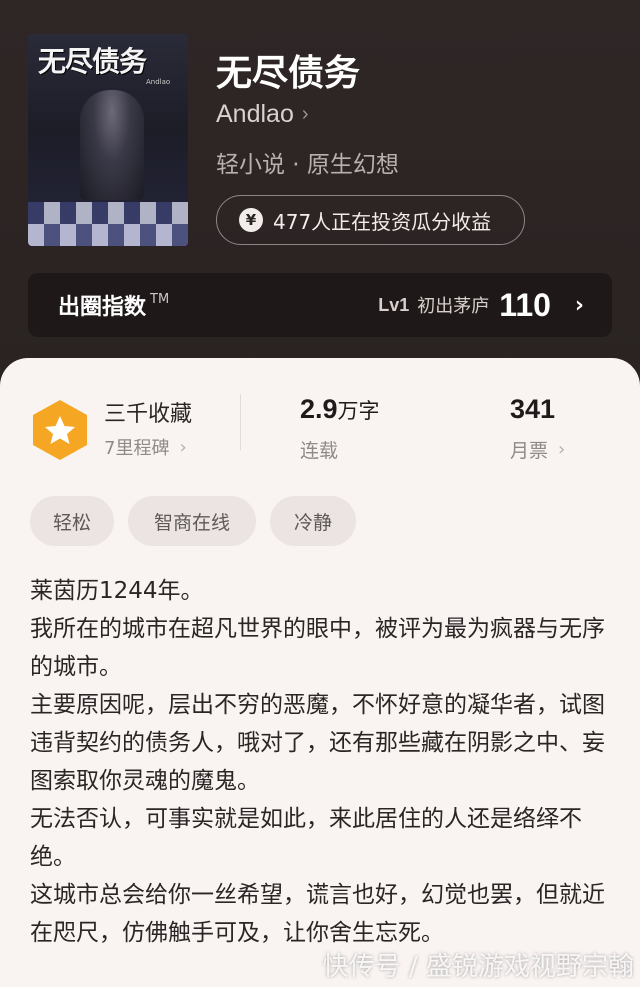 Image resolution: width=640 pixels, height=987 pixels. What do you see at coordinates (108, 235) in the screenshot?
I see `cover-chessboard-art-row` at bounding box center [108, 235].